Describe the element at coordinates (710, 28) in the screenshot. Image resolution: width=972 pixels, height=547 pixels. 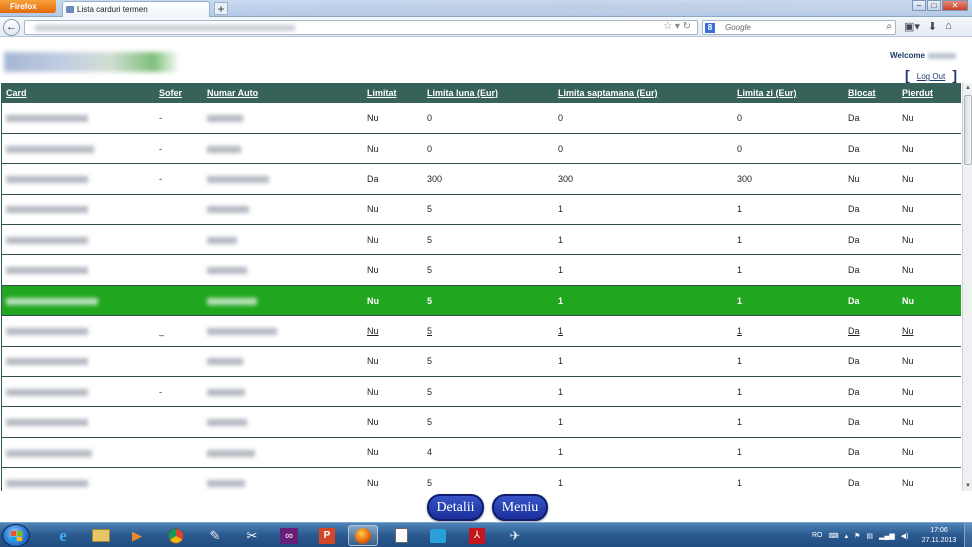
I see `search-engine-icon: 8` at that location.